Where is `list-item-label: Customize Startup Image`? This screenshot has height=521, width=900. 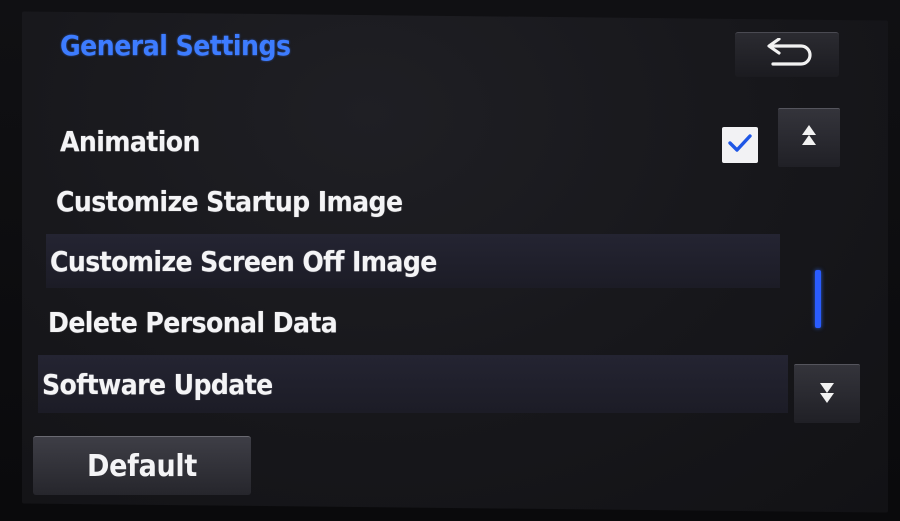
list-item-label: Customize Startup Image is located at coordinates (229, 201).